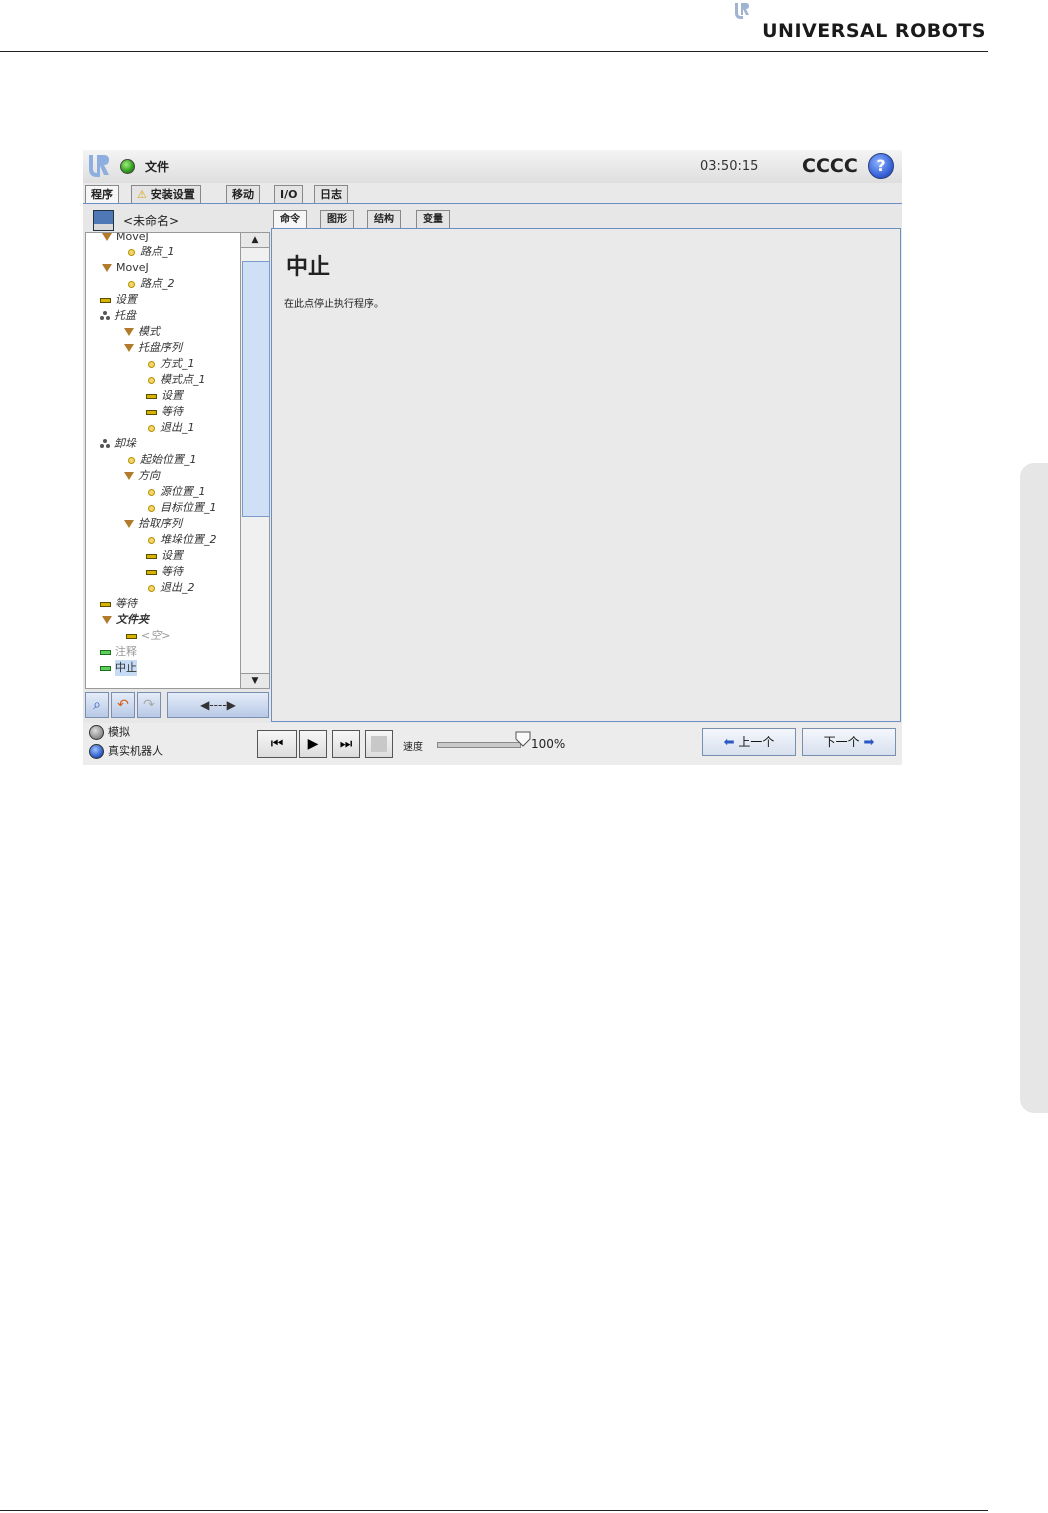  What do you see at coordinates (379, 744) in the screenshot?
I see `stop-icon` at bounding box center [379, 744].